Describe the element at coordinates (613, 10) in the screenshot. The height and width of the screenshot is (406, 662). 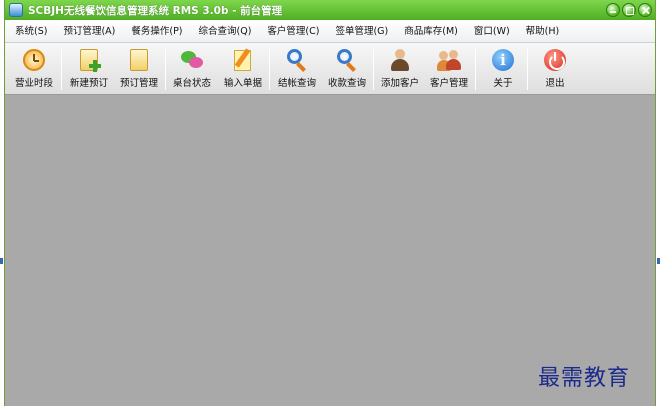
I see `minimize-button` at that location.